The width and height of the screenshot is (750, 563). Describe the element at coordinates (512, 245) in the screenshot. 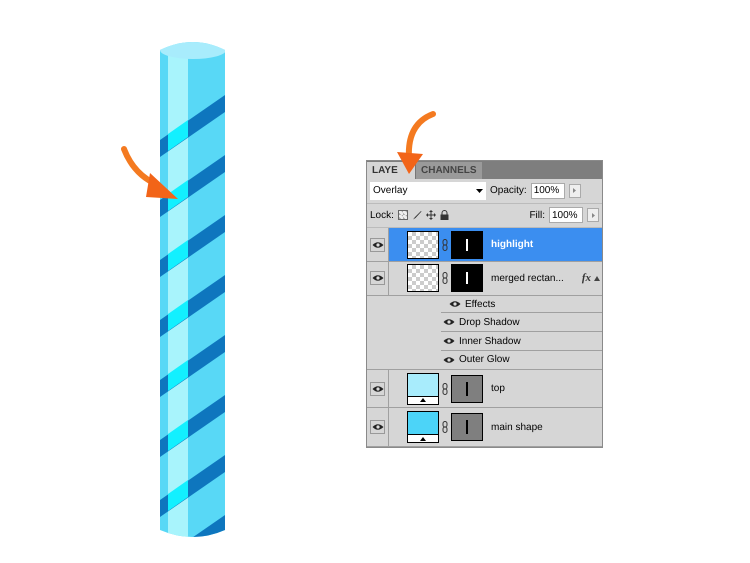

I see `layer-name: highlight` at that location.